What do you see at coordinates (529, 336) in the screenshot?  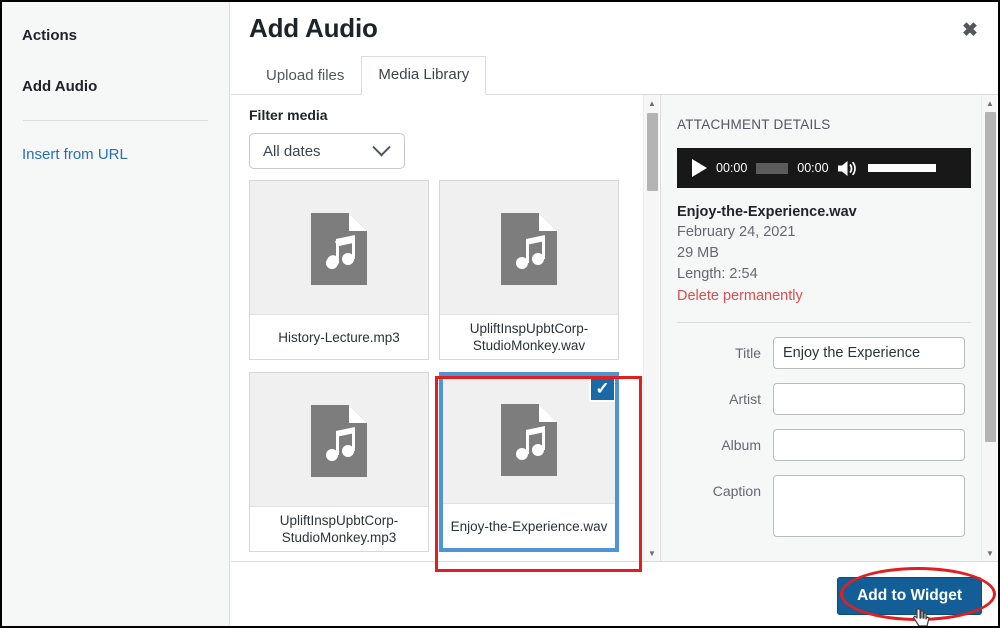 I see `media-item-filename: UpliftInspUpbtCorp-StudioMonkey.wav` at bounding box center [529, 336].